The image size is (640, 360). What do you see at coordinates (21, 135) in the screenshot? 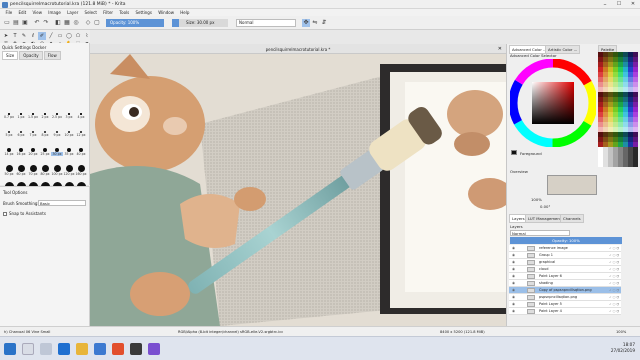
I see `brush-size-preset: 6 px` at bounding box center [21, 135].